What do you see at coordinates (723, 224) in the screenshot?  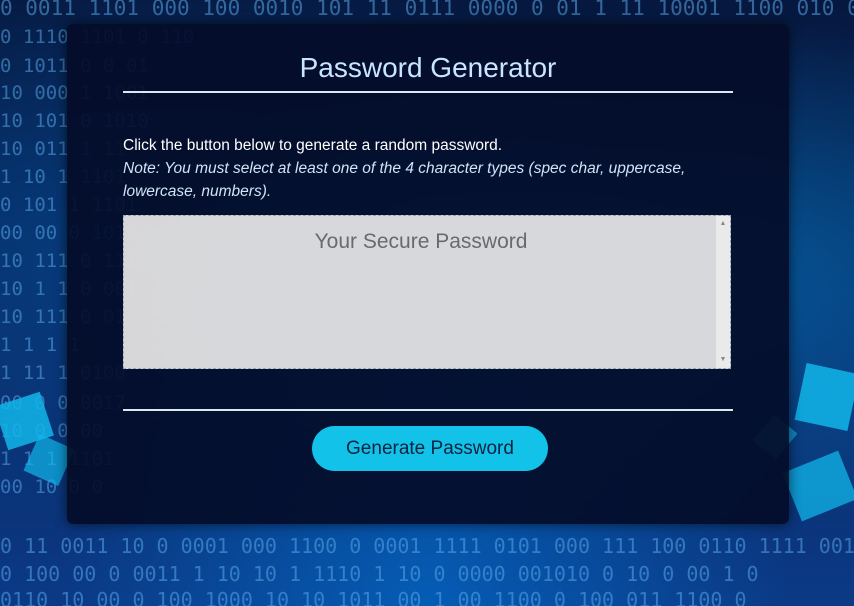 I see `scroll-up-arrow-icon: ▲` at bounding box center [723, 224].